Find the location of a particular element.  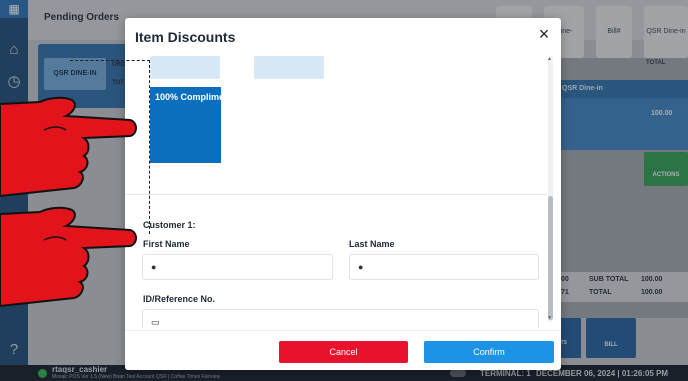

id-reference-label: ID/Reference No. is located at coordinates (179, 299).